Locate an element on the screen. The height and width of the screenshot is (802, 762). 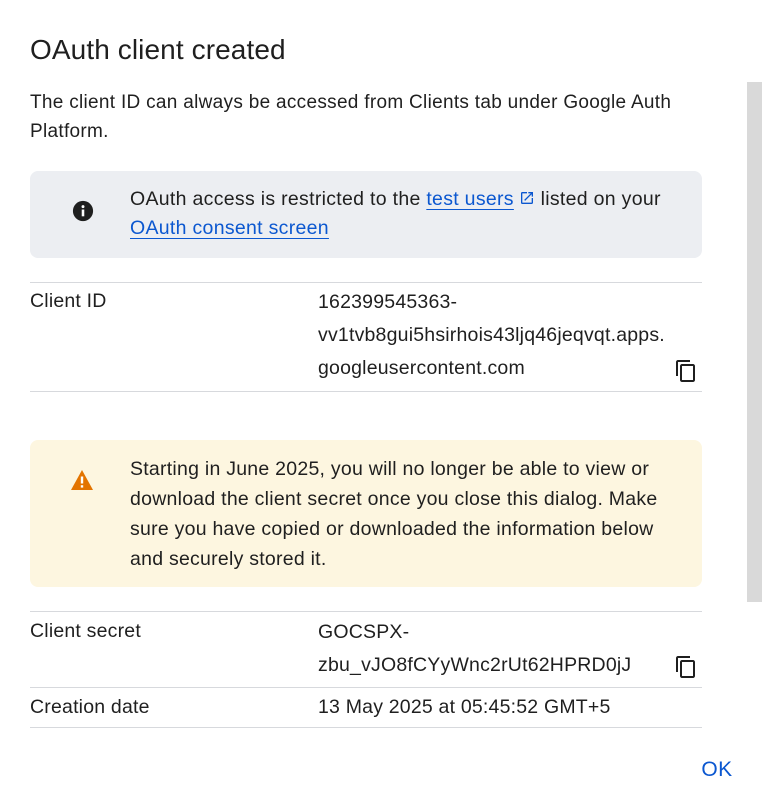
client-secret-line: zbu_vJO8fCYyWnc2rUt62HPRD0jJ is located at coordinates (475, 665).